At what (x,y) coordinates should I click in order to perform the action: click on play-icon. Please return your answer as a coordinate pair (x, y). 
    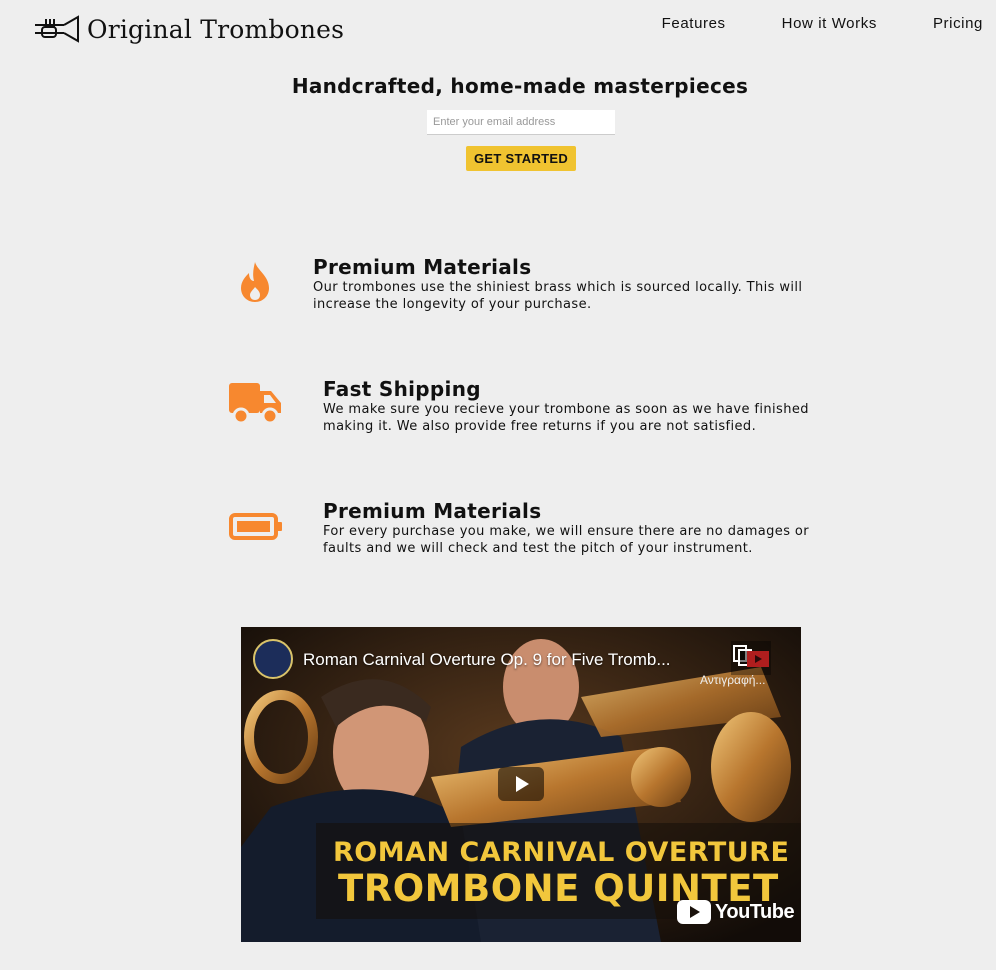
    Looking at the image, I should click on (521, 784).